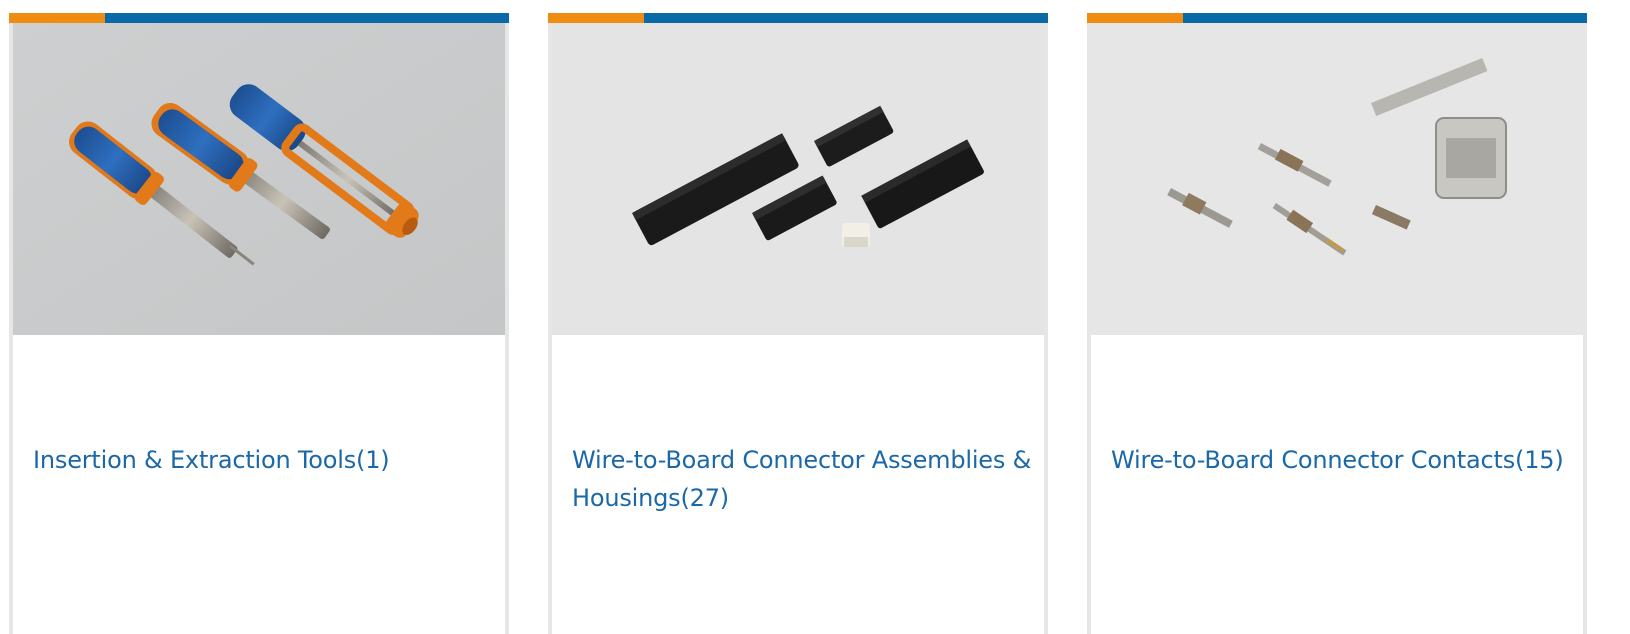  I want to click on category-title: Insertion & Extraction Tools(1), so click(263, 460).